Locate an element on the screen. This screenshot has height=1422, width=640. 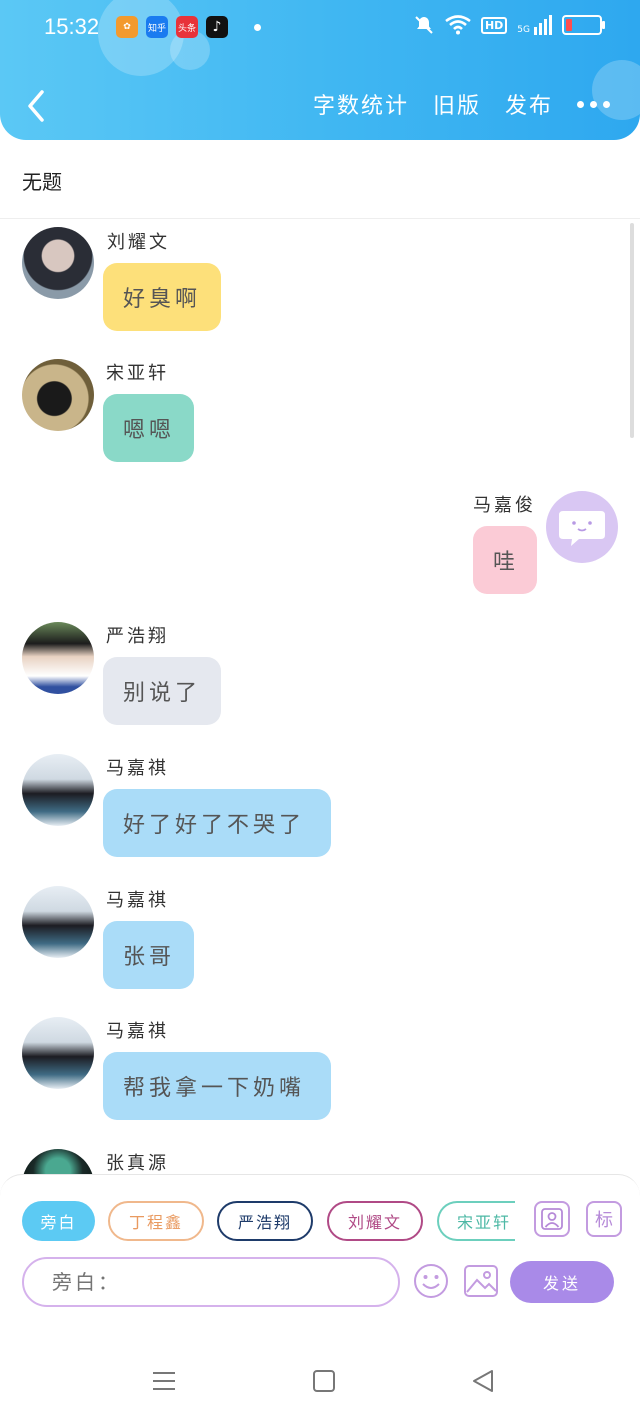
toutiao-notification-icon: 头条 is located at coordinates (187, 27).